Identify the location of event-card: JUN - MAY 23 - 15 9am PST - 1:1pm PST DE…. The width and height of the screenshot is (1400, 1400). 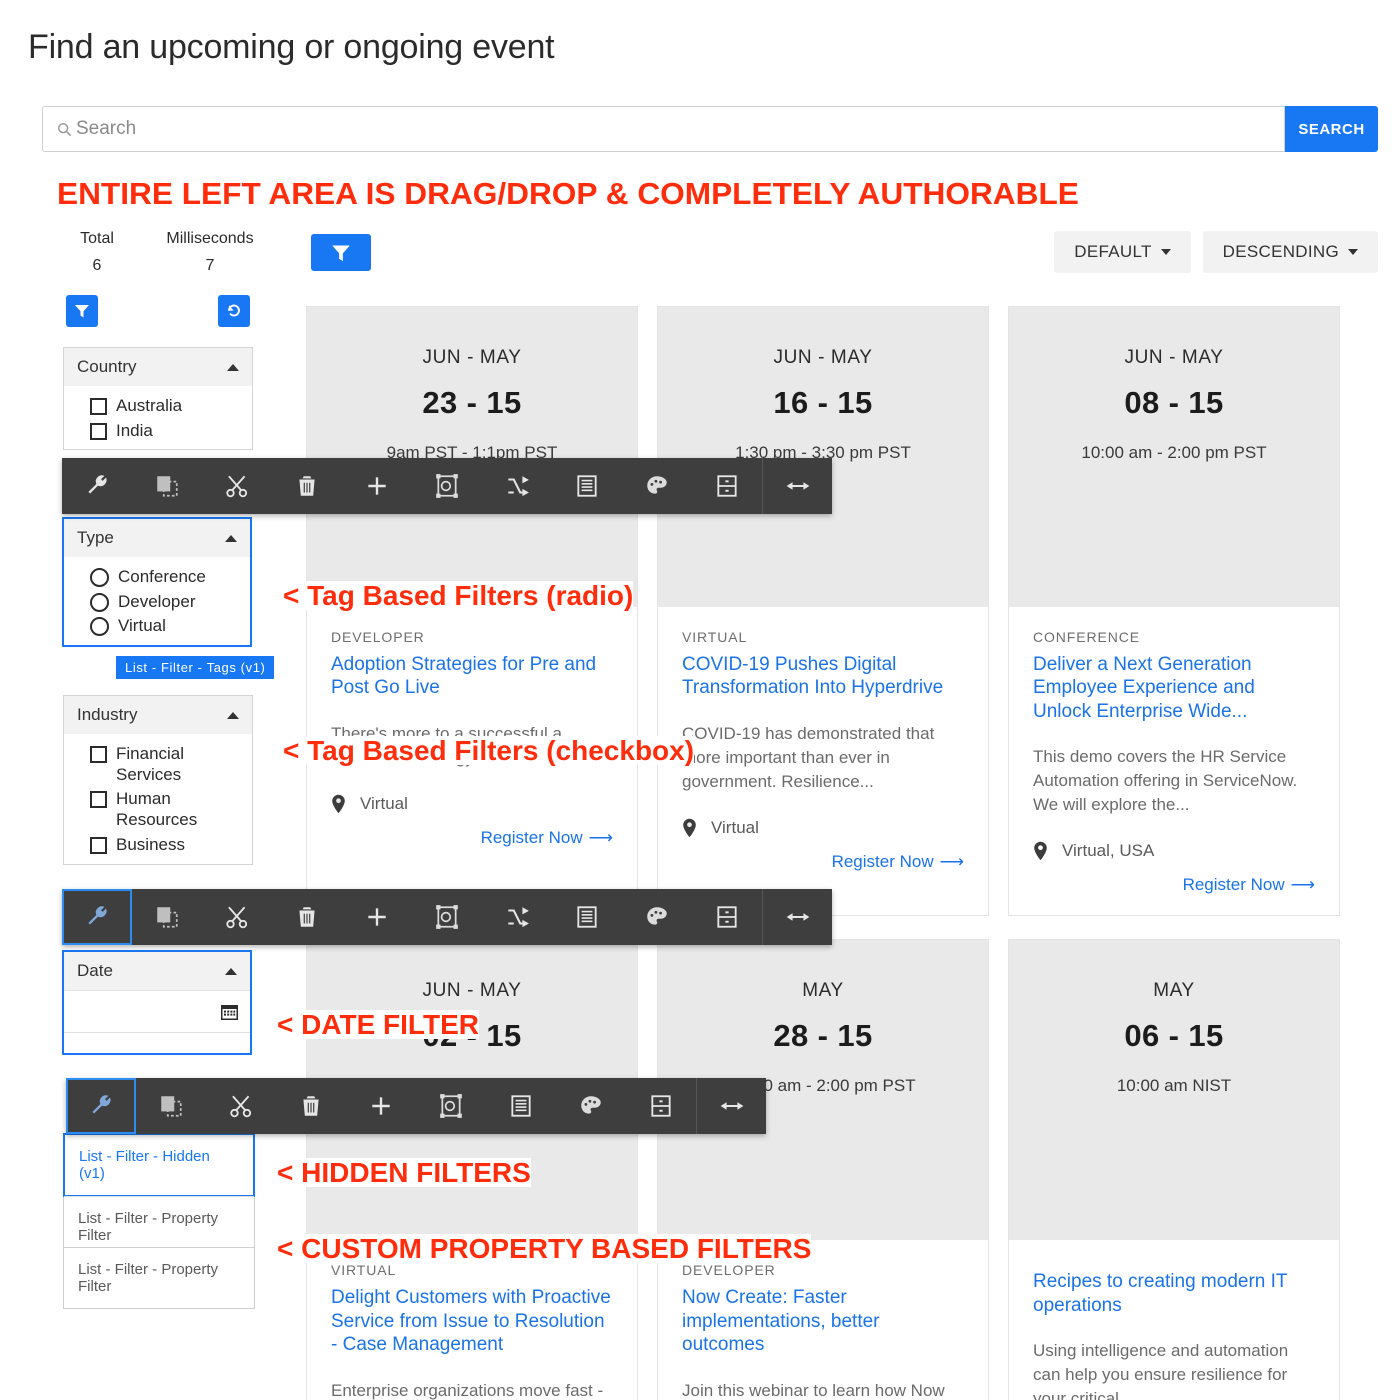
(472, 611).